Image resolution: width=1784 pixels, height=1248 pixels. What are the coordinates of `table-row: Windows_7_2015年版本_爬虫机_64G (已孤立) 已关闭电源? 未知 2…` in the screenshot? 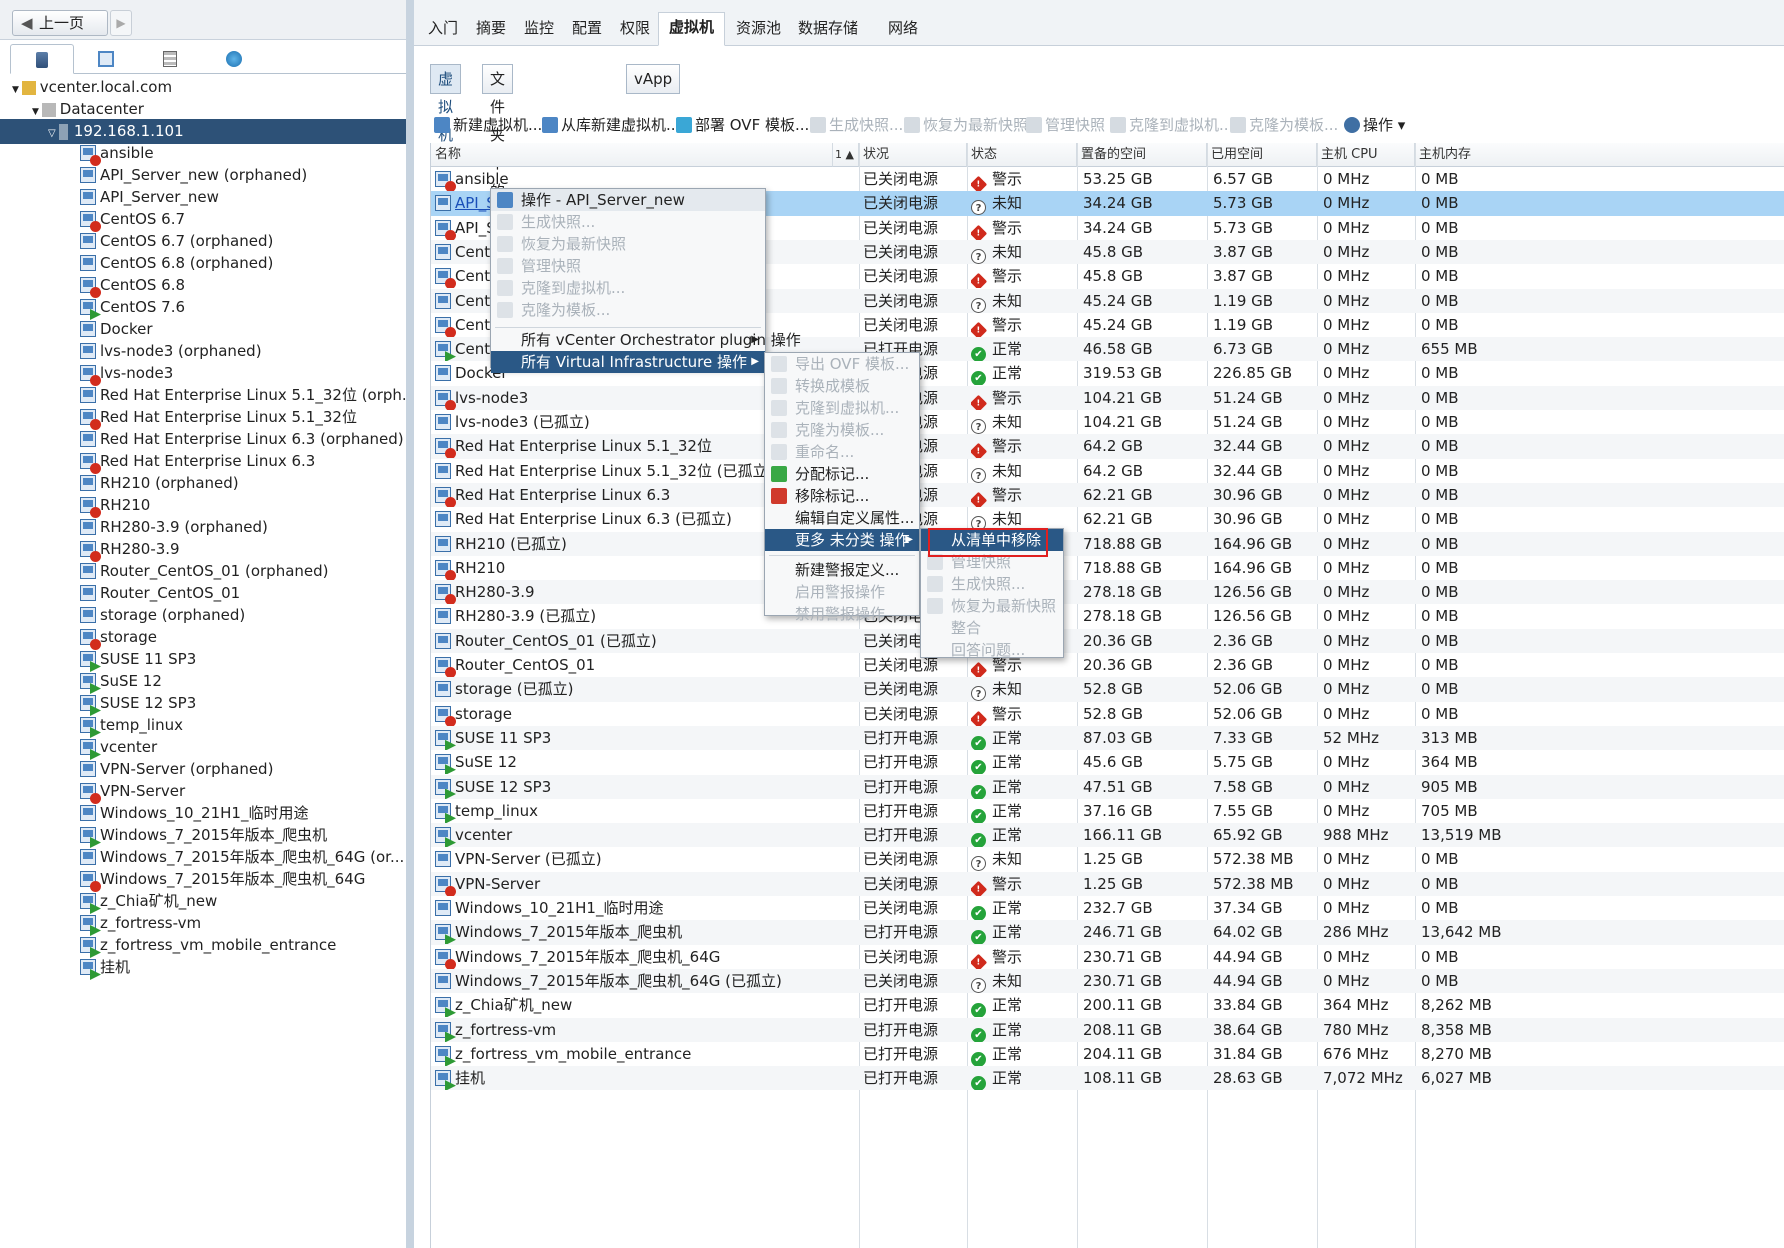 It's located at (1107, 981).